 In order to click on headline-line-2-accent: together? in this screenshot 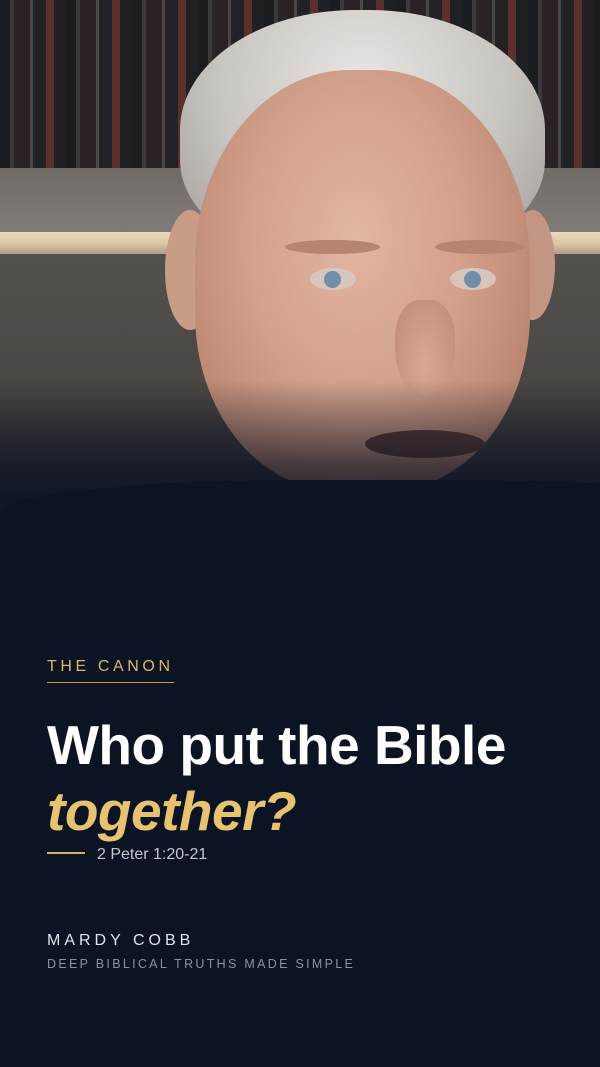, I will do `click(172, 811)`.